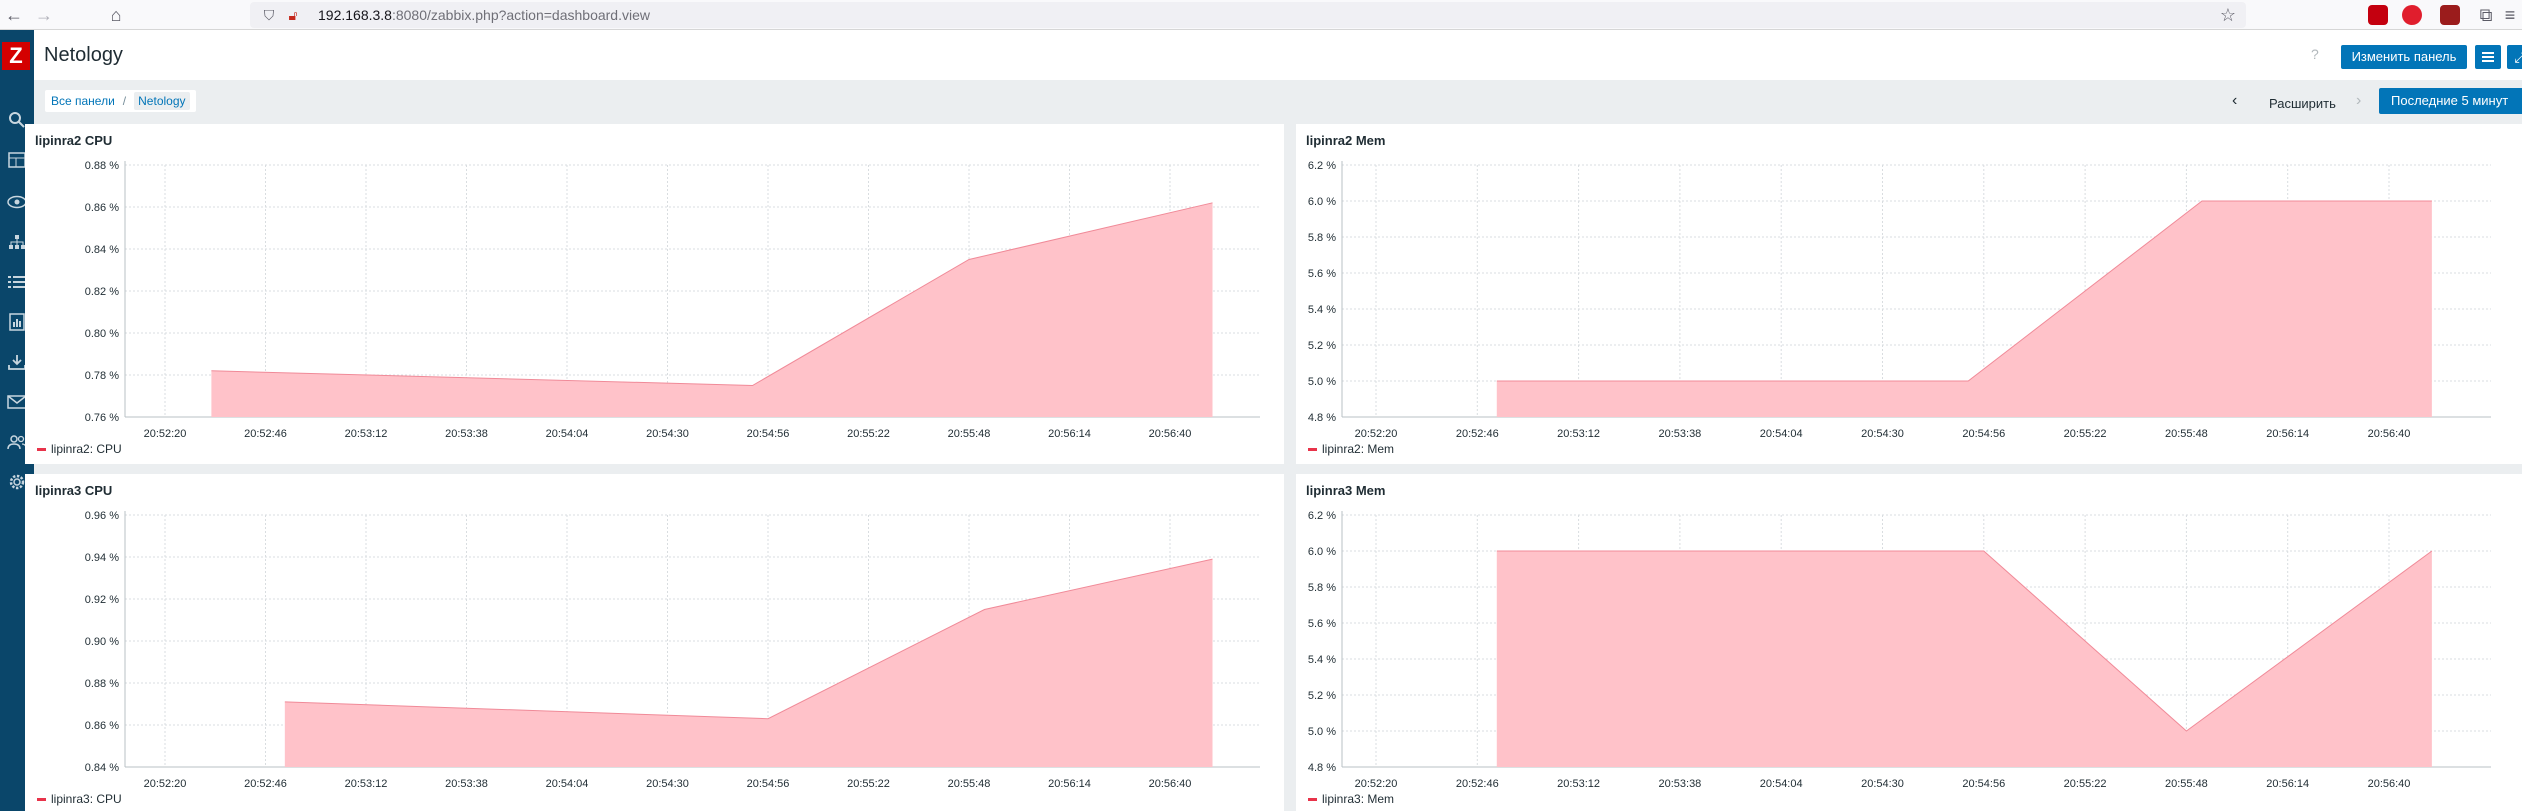 This screenshot has height=811, width=2522. Describe the element at coordinates (102, 558) in the screenshot. I see `y-tick-label: 0.94 %` at that location.